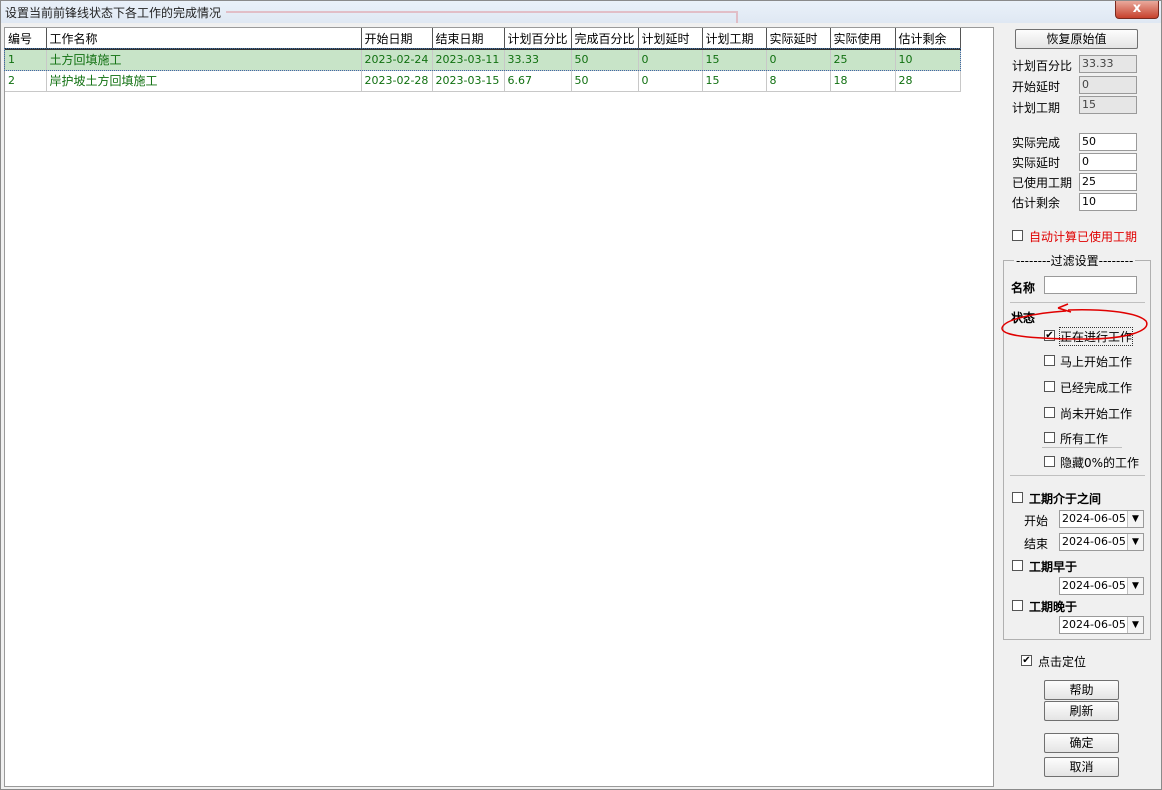  Describe the element at coordinates (1017, 497) in the screenshot. I see `duration-between-checkbox` at that location.